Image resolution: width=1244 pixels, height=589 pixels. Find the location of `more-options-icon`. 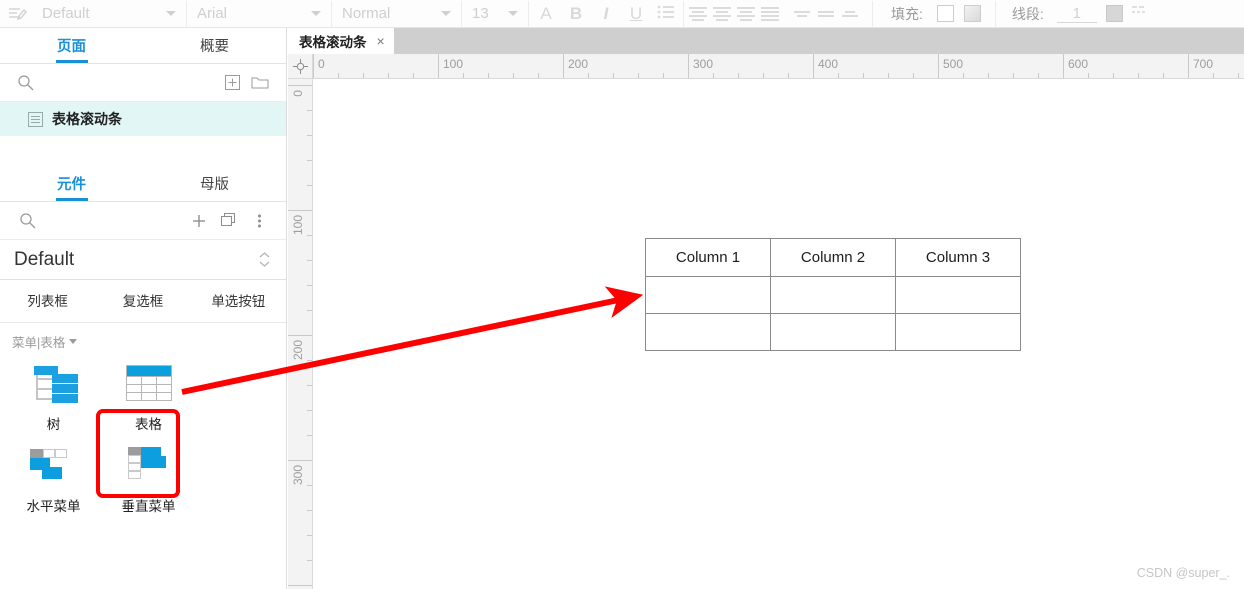

more-options-icon is located at coordinates (259, 221).